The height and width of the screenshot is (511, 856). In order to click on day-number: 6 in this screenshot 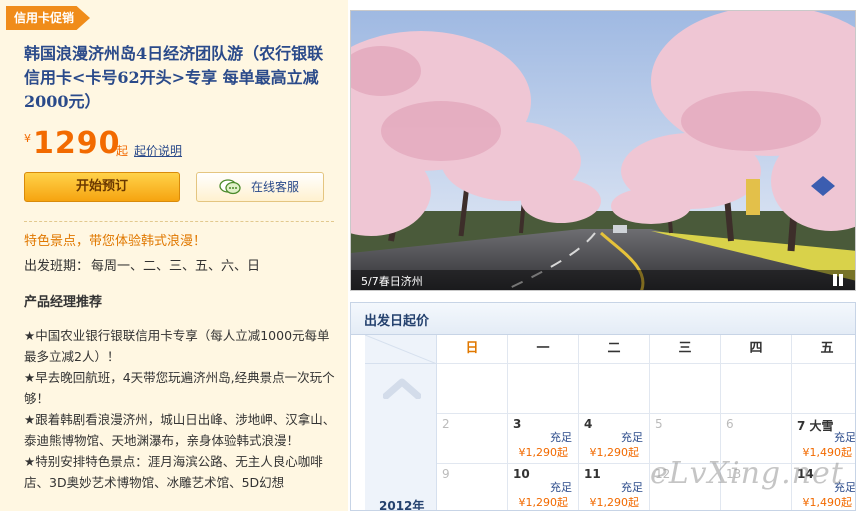, I will do `click(730, 424)`.